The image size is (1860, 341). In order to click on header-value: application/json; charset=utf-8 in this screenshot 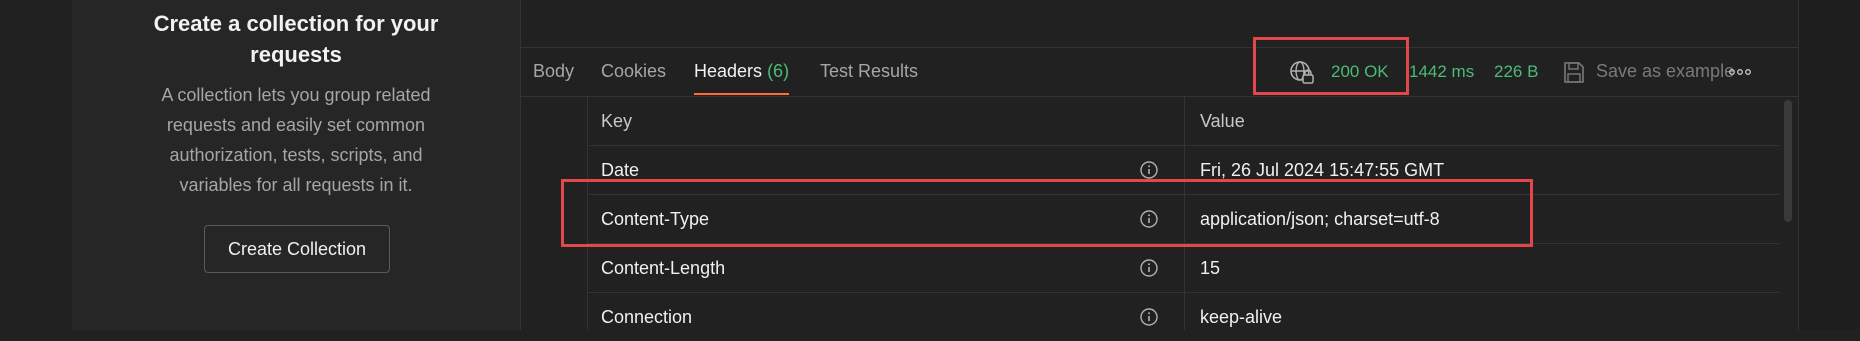, I will do `click(1320, 219)`.